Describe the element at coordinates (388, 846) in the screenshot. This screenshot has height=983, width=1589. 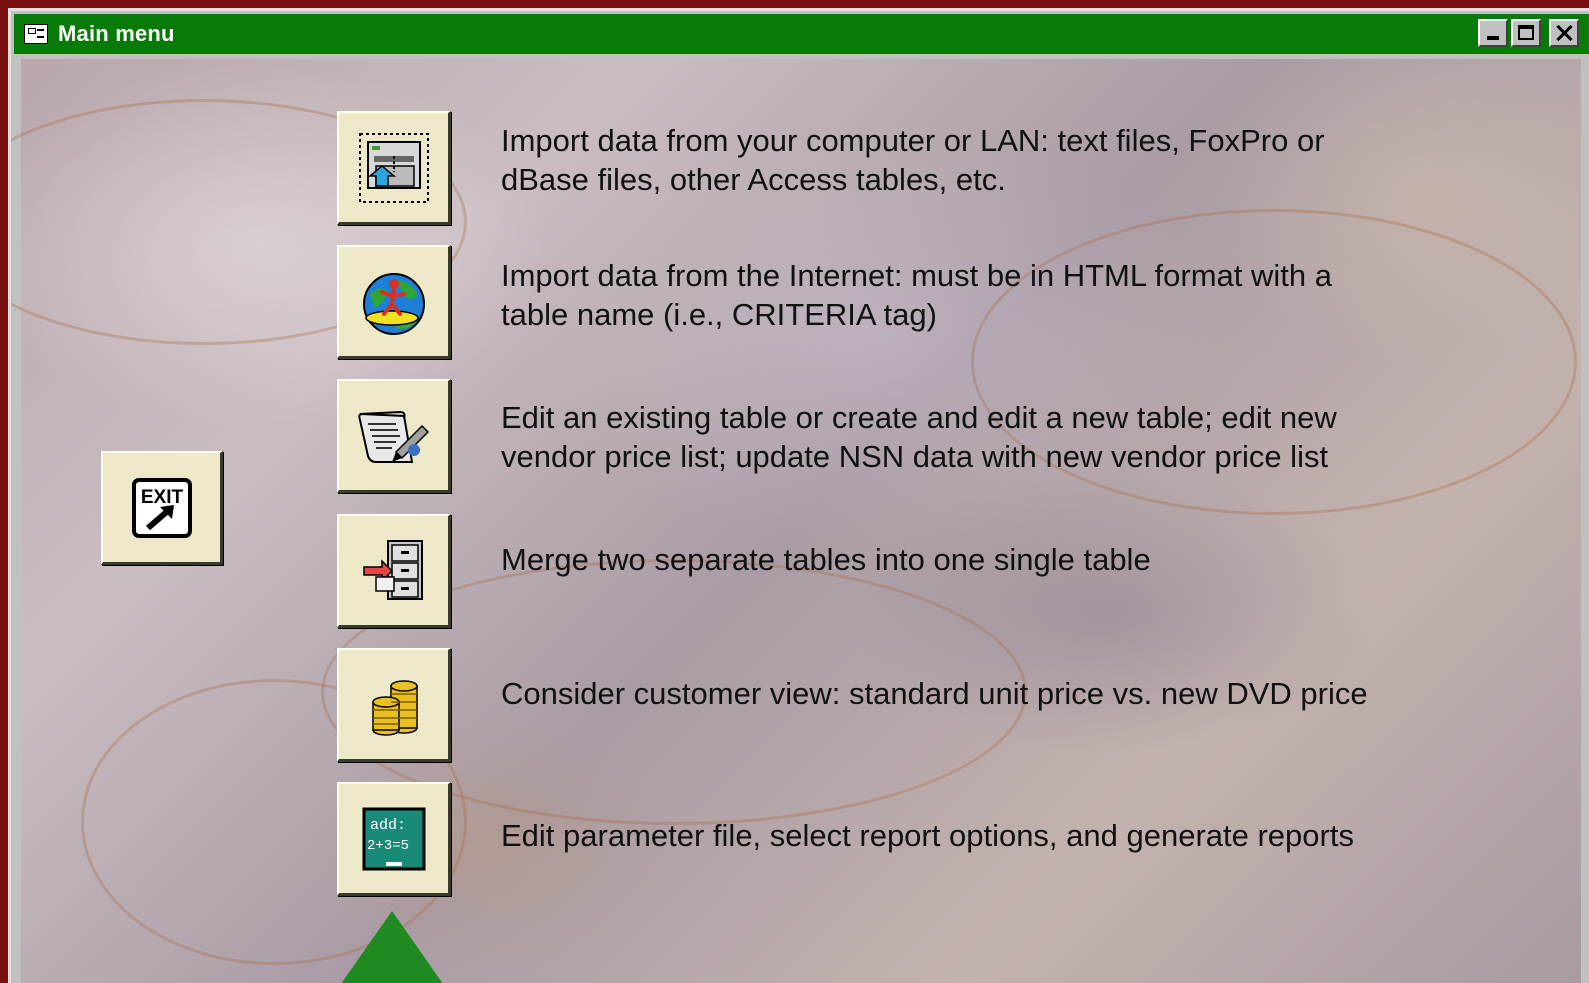
I see `chalkboard-line-2: 2+3=5` at that location.